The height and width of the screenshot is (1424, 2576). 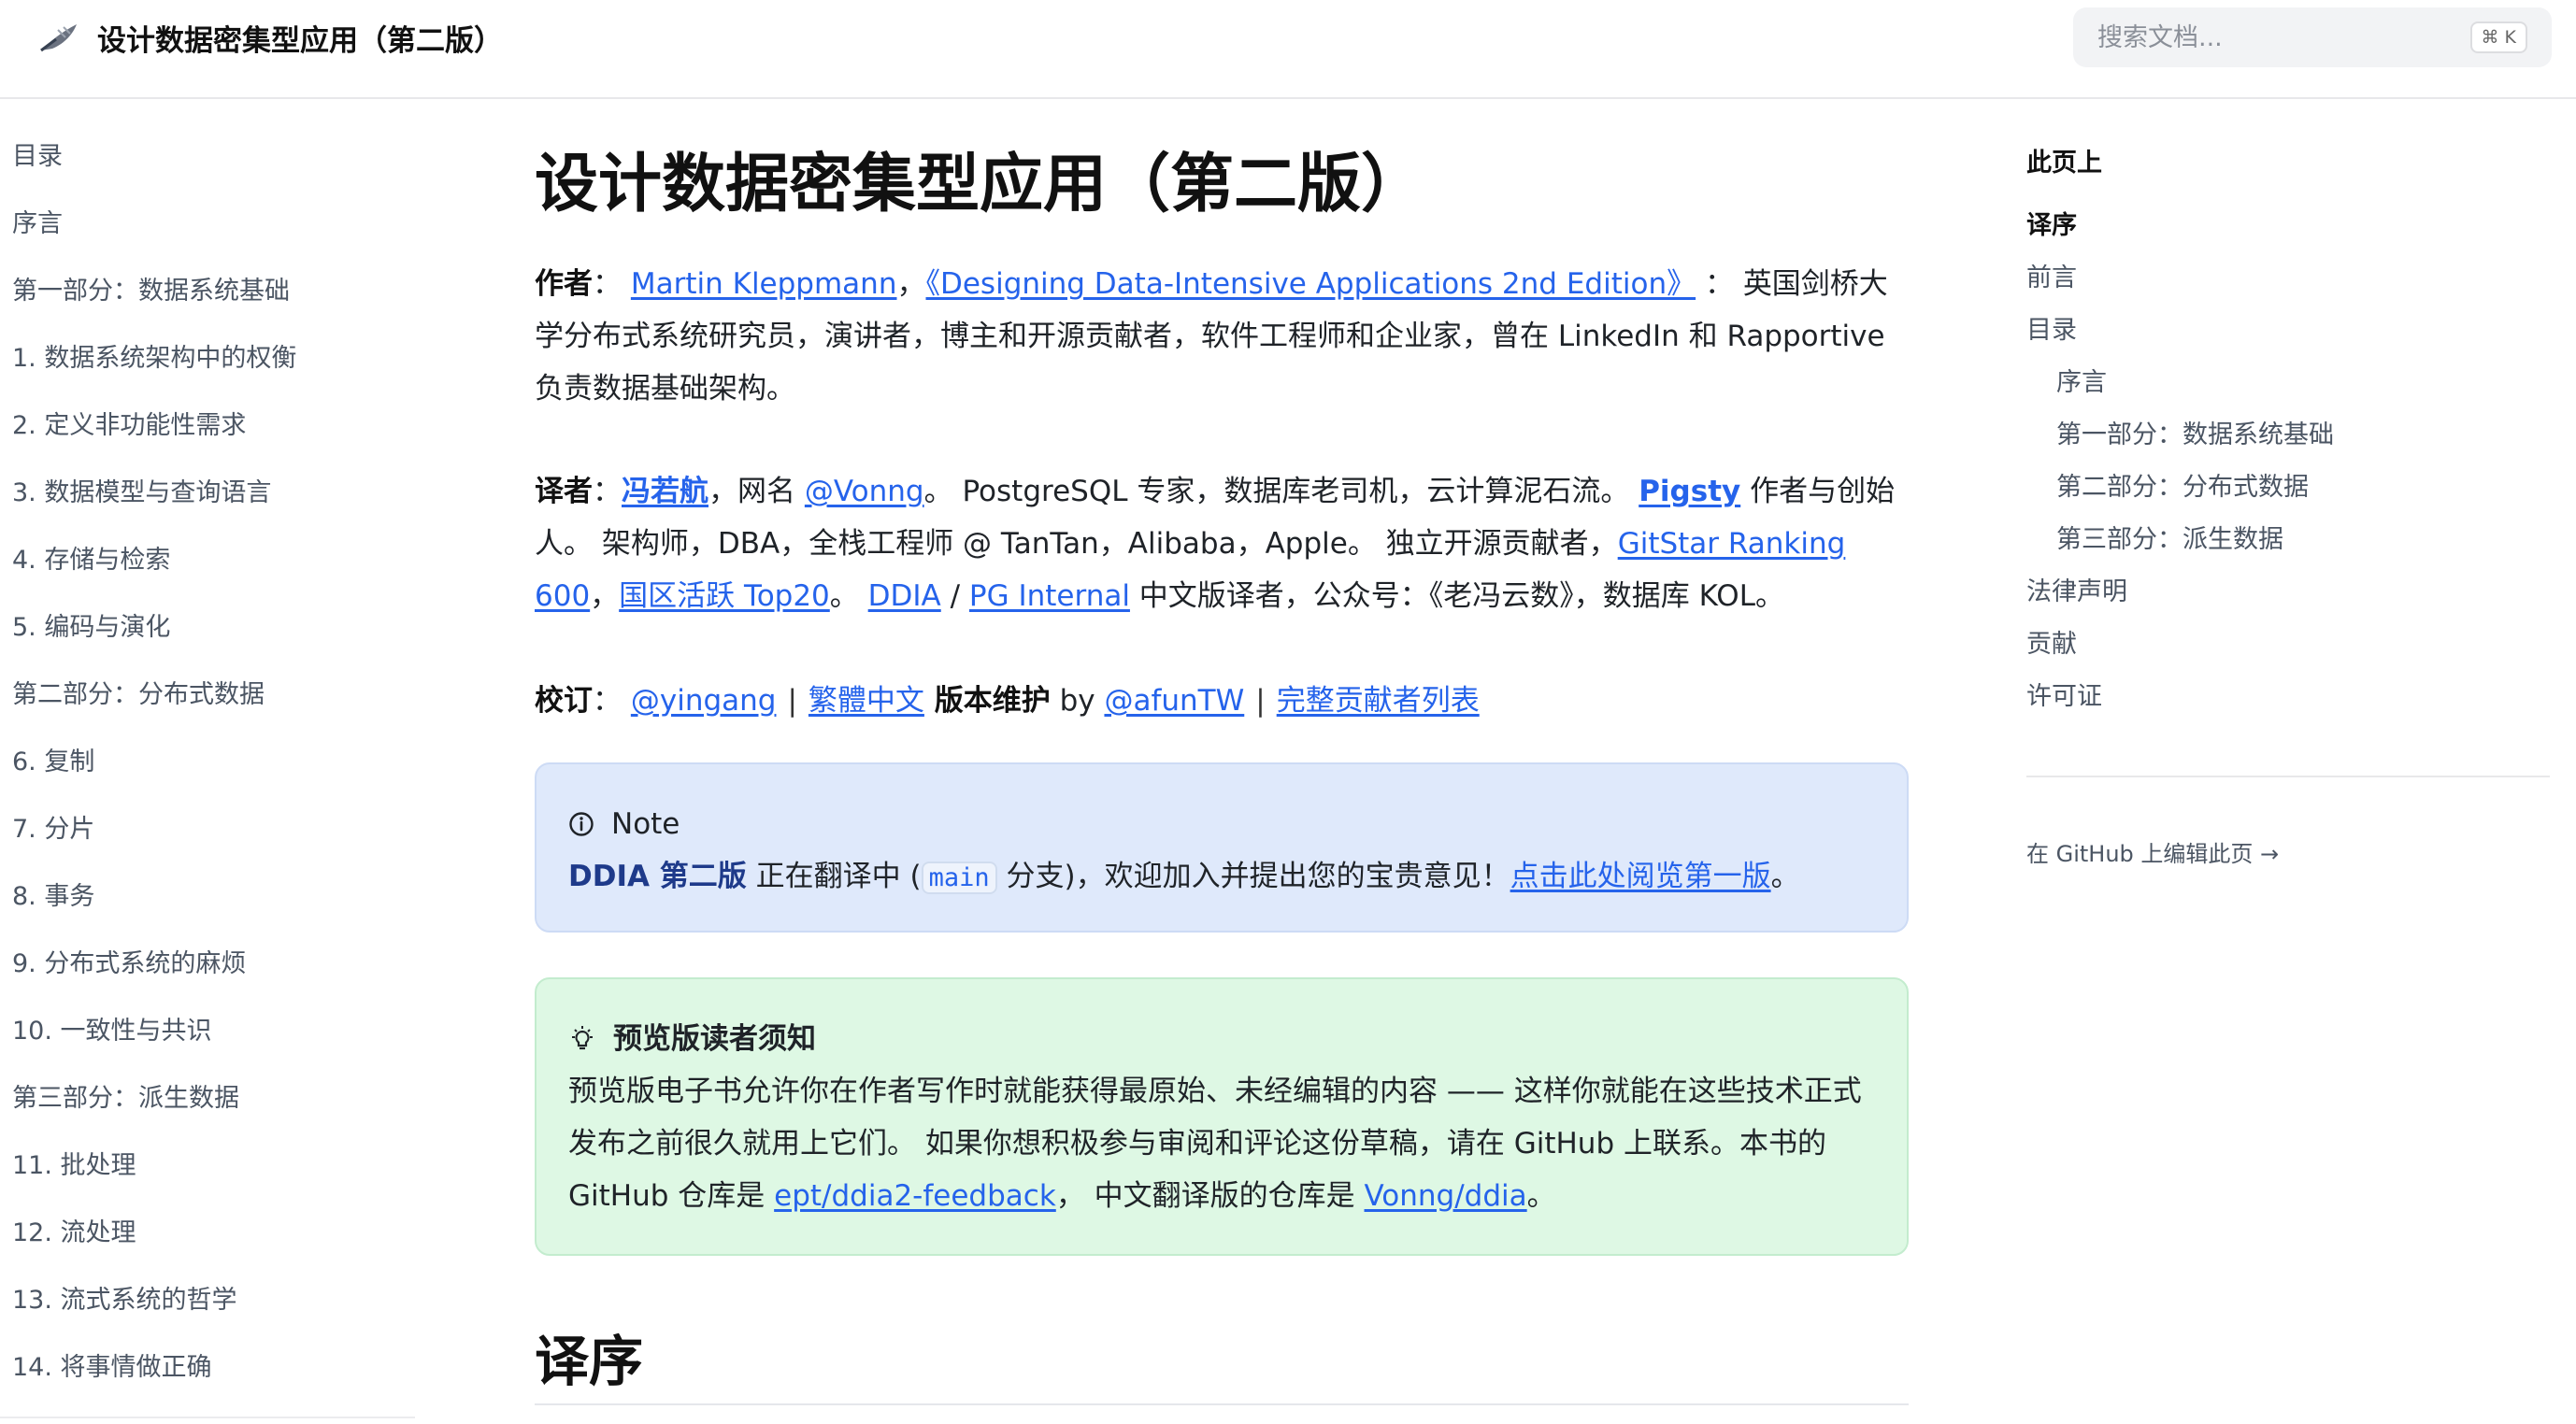 What do you see at coordinates (74, 1234) in the screenshot?
I see `sidebar-item: 12. 流处理` at bounding box center [74, 1234].